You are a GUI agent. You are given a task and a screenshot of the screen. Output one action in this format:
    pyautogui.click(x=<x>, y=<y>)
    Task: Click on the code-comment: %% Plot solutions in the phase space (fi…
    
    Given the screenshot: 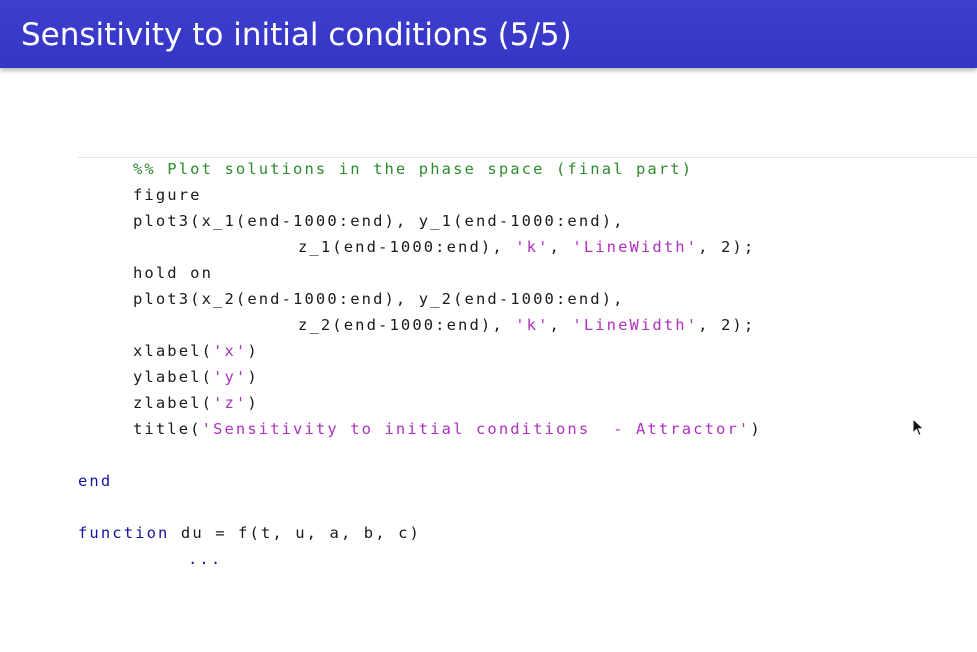 What is the action you would take?
    pyautogui.click(x=413, y=169)
    